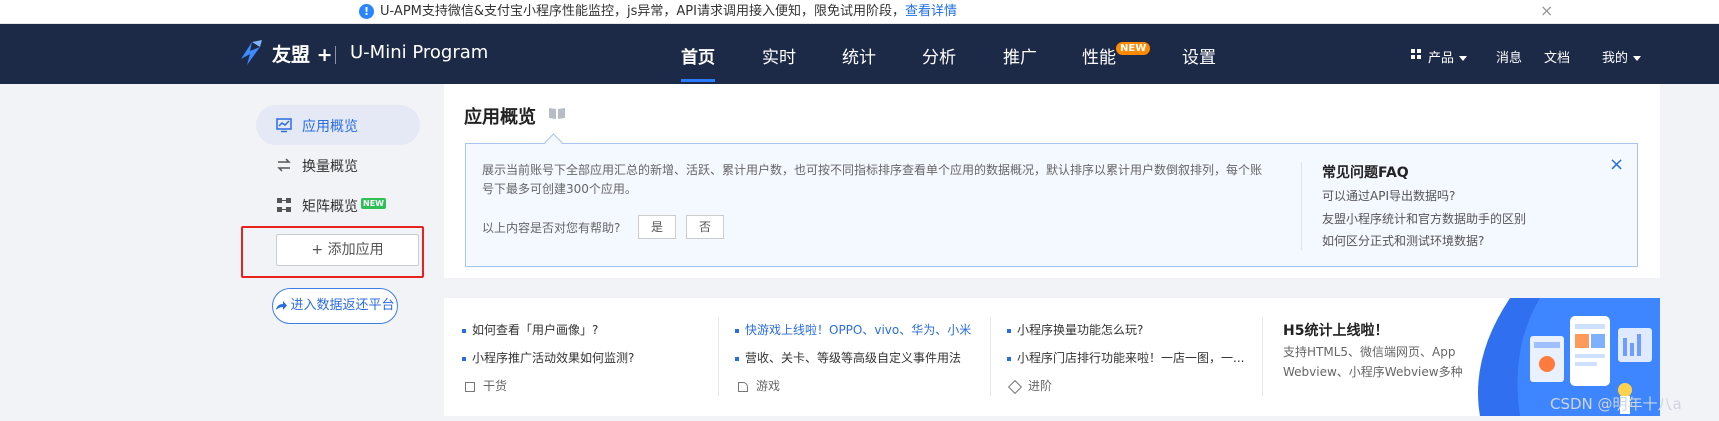 Image resolution: width=1719 pixels, height=421 pixels. I want to click on data-platform-button: 进入数据返还平台, so click(335, 306).